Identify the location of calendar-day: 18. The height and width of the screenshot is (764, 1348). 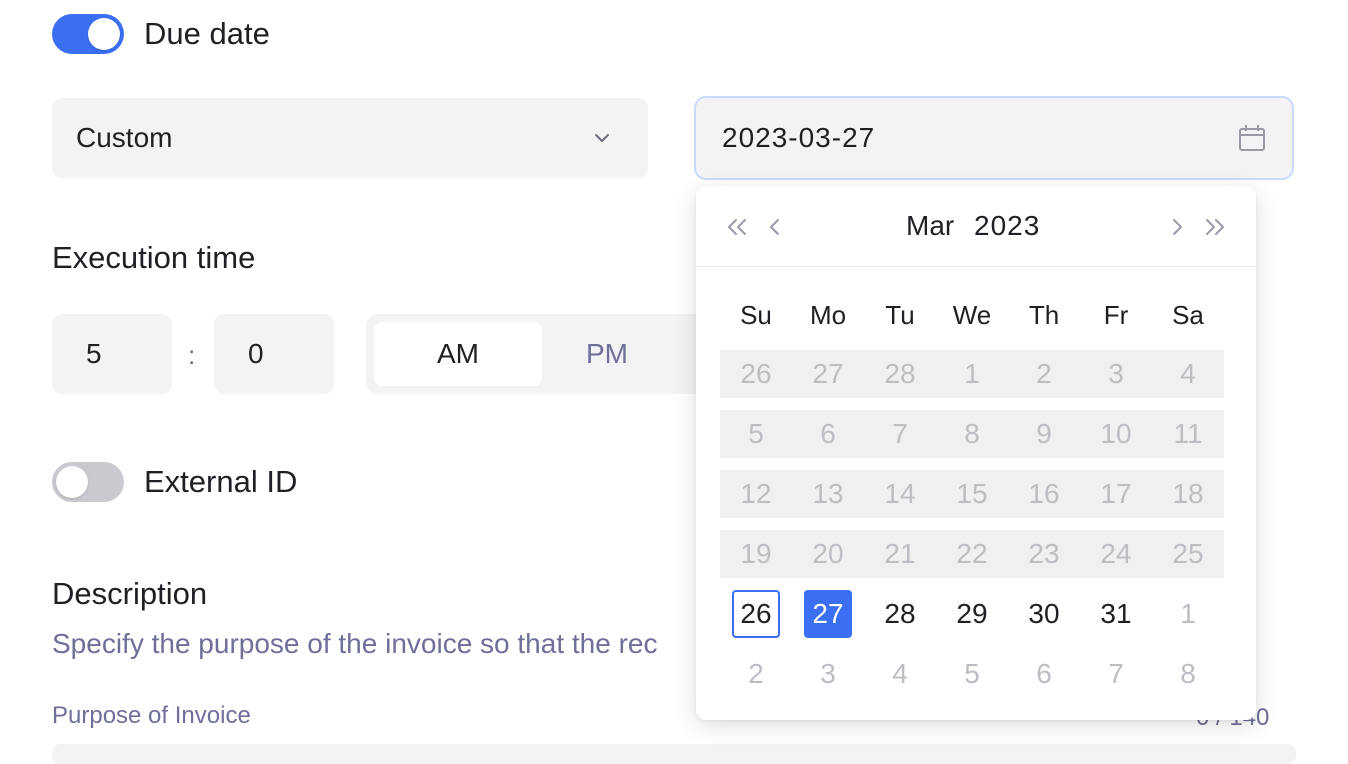
(1188, 494).